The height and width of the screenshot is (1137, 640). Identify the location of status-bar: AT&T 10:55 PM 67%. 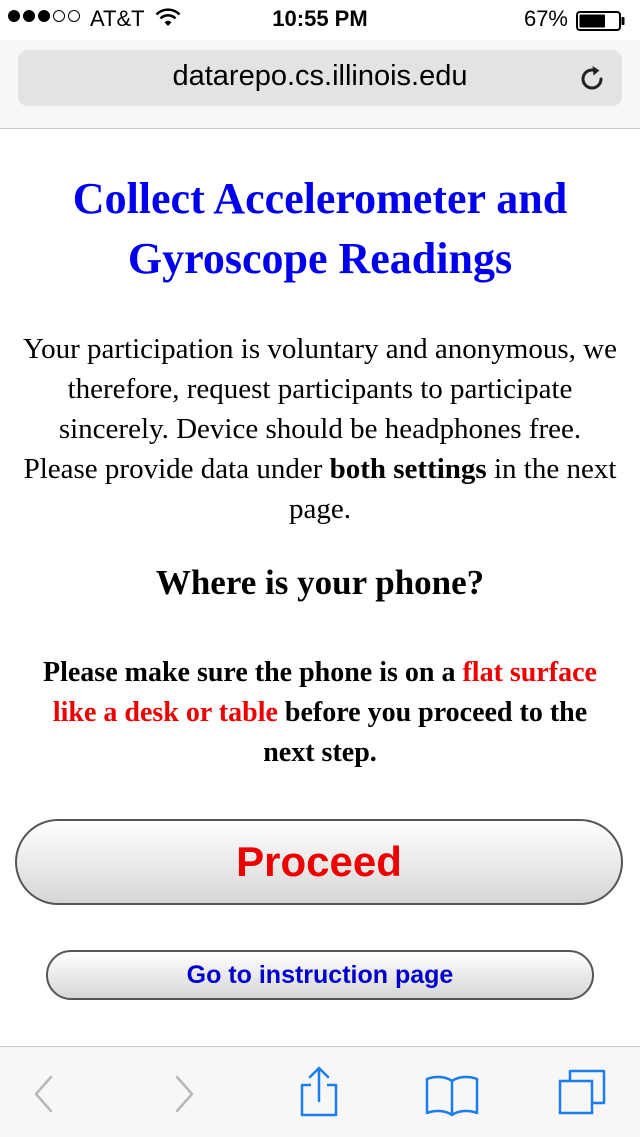
(320, 20).